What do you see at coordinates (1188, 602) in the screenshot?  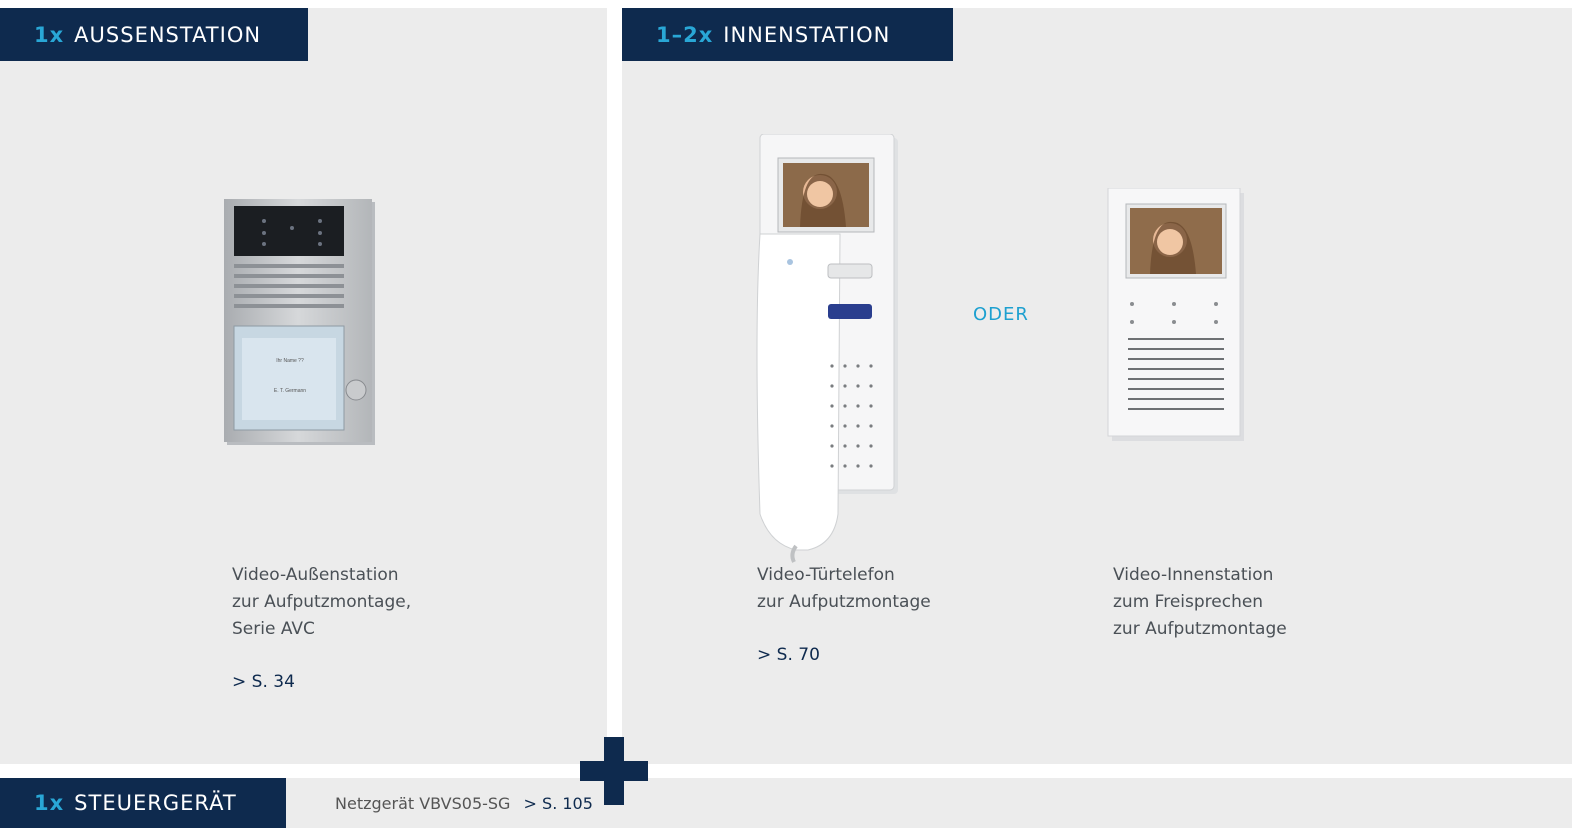 I see `hands-free-desc-line-2: zum Freisprechen` at bounding box center [1188, 602].